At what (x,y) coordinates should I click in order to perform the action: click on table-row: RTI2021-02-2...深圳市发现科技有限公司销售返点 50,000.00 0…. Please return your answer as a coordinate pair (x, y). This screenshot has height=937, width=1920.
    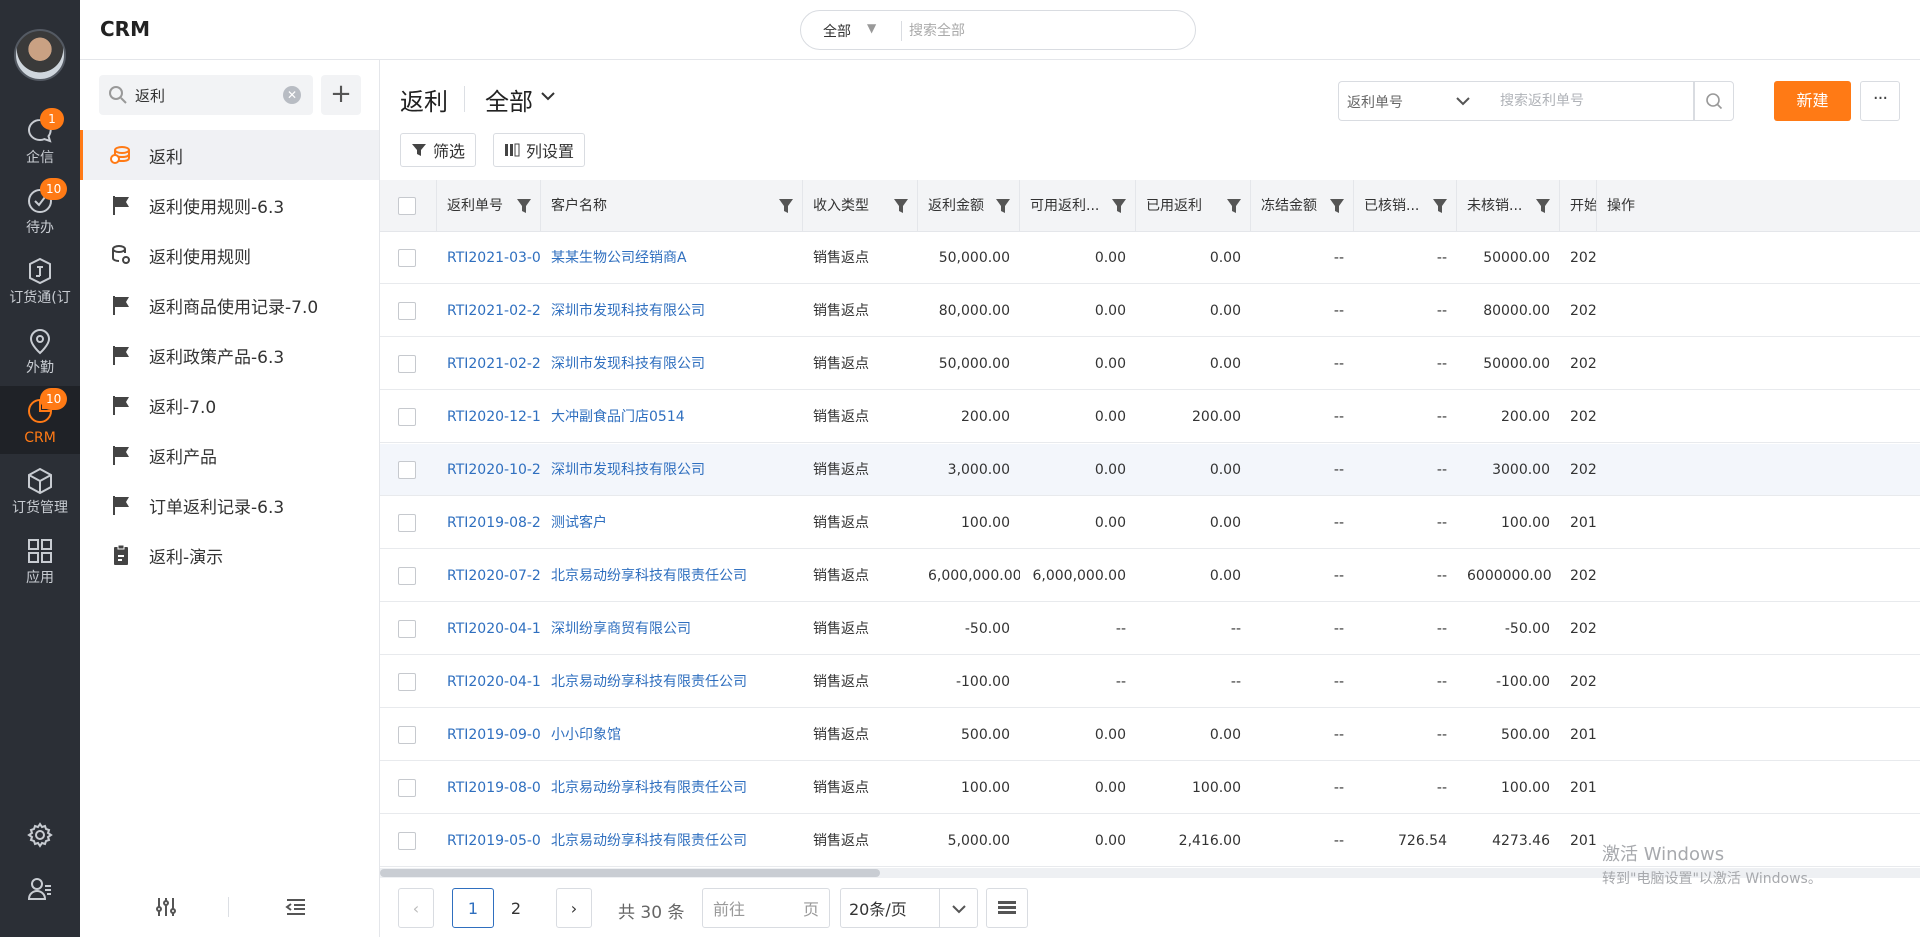
    Looking at the image, I should click on (1150, 364).